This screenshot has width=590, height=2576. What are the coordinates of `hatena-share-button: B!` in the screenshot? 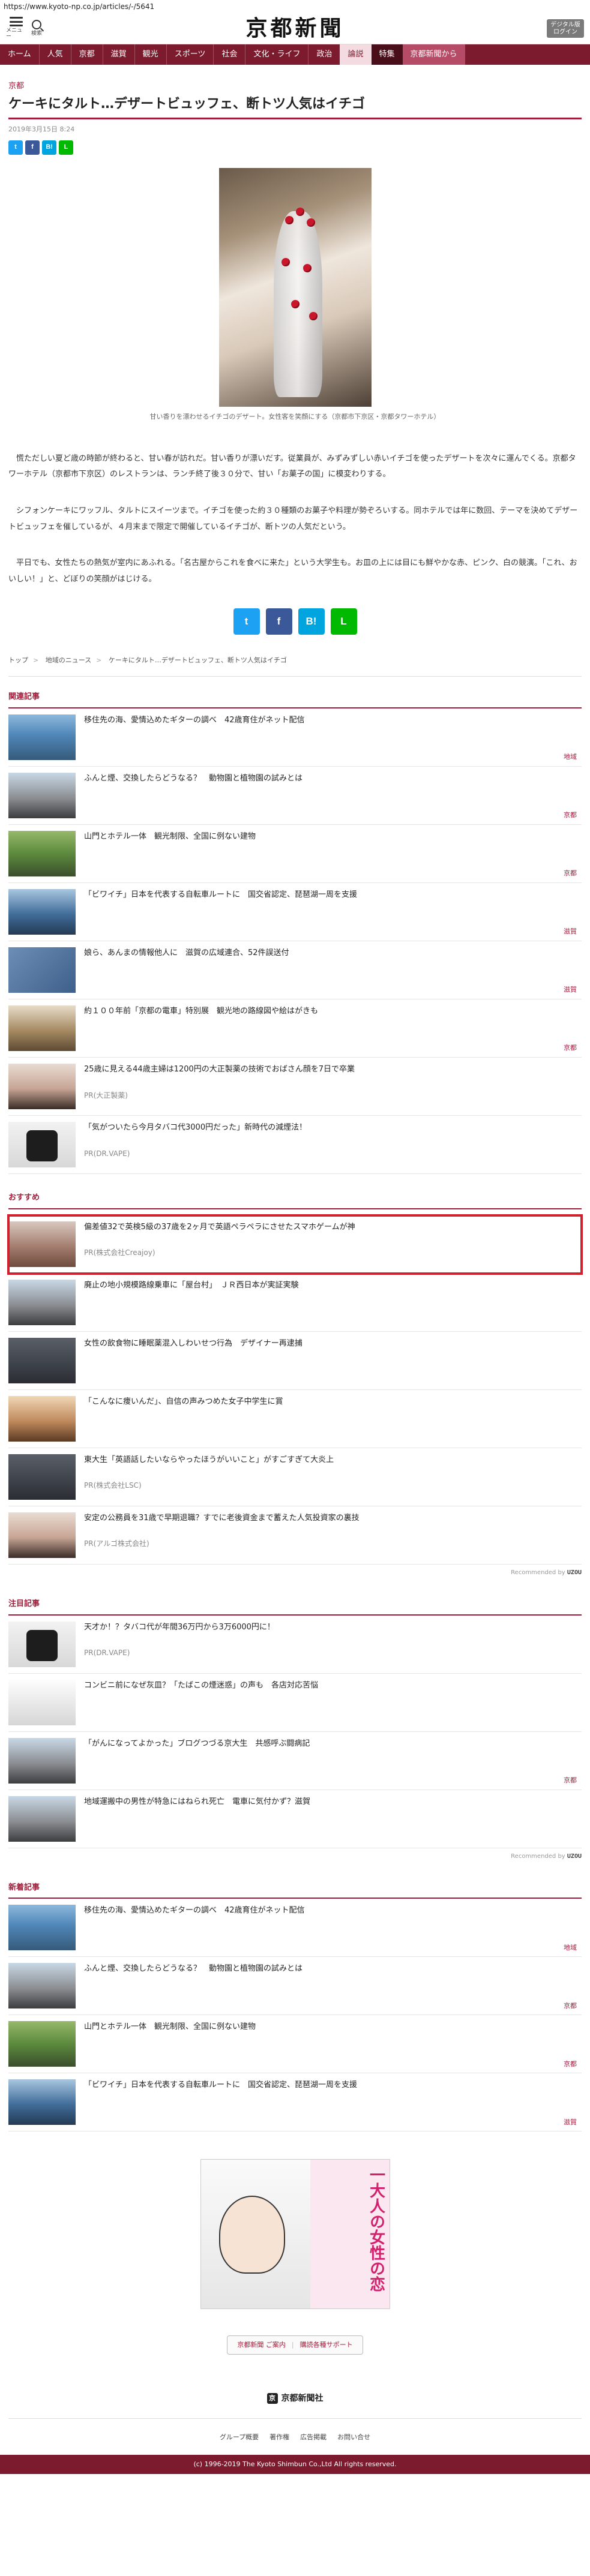 It's located at (49, 148).